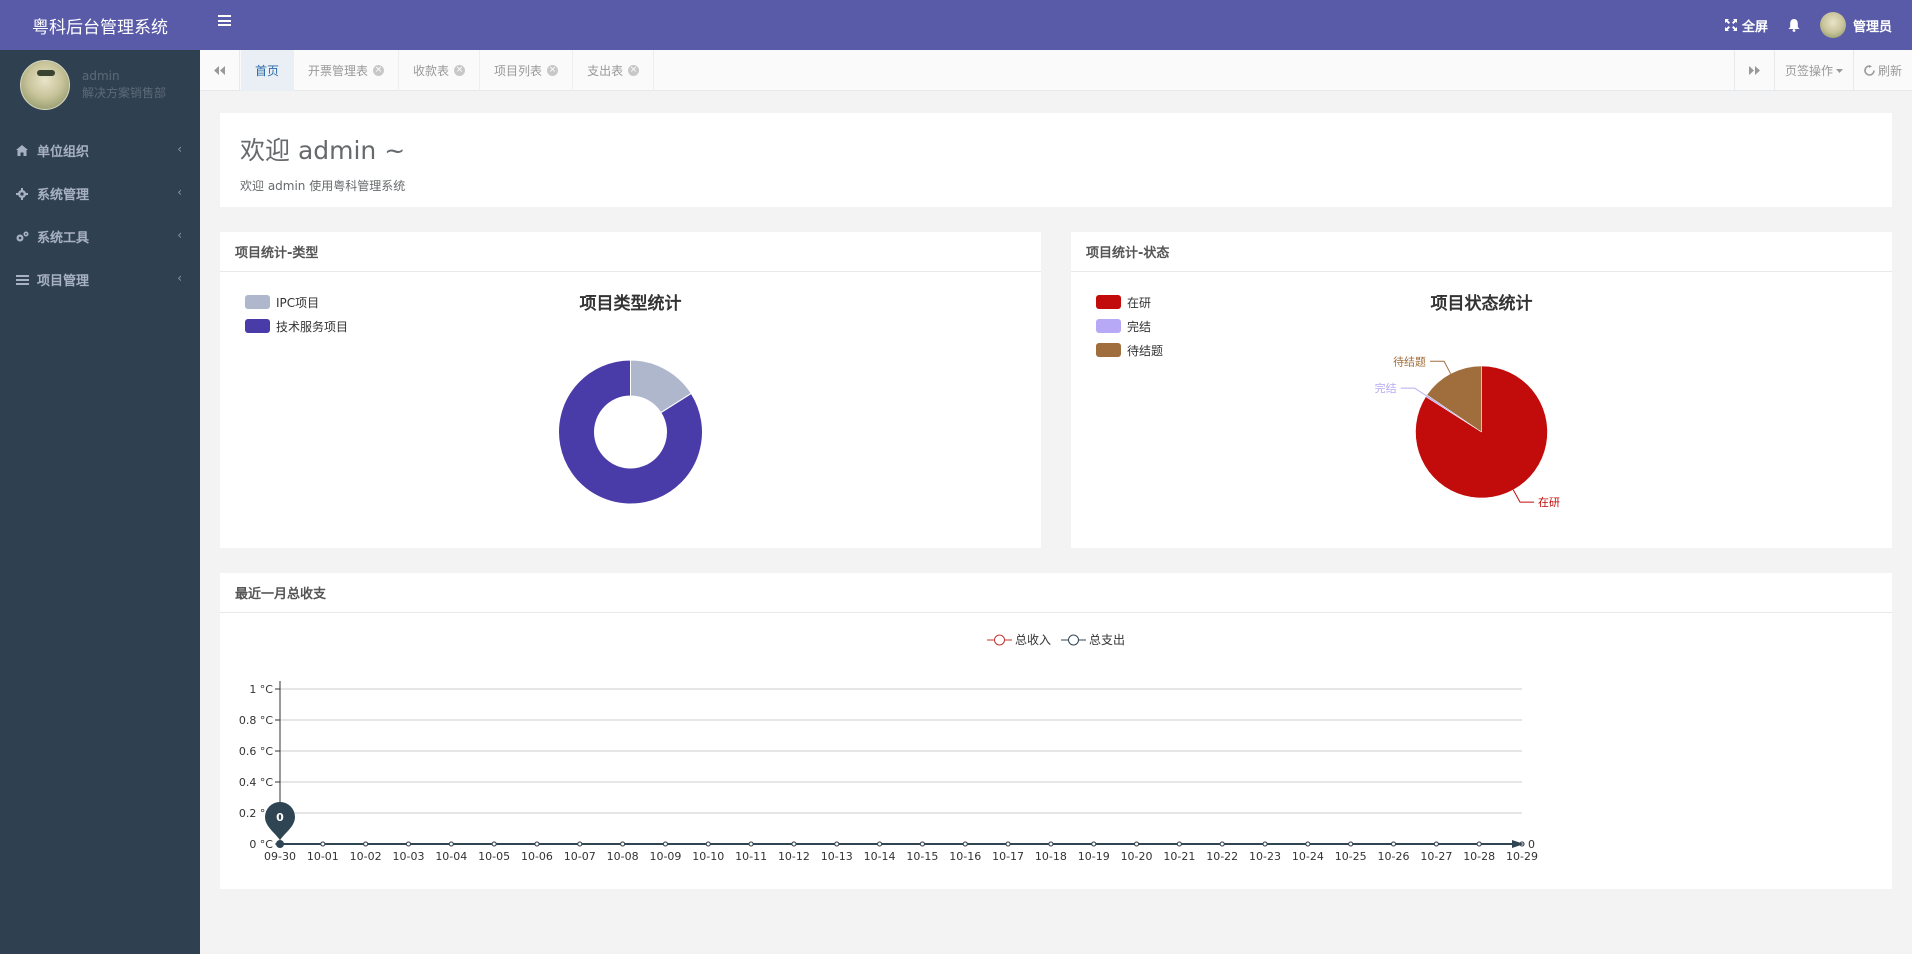 This screenshot has width=1912, height=954. Describe the element at coordinates (665, 856) in the screenshot. I see `x-tick-label: 10-09` at that location.